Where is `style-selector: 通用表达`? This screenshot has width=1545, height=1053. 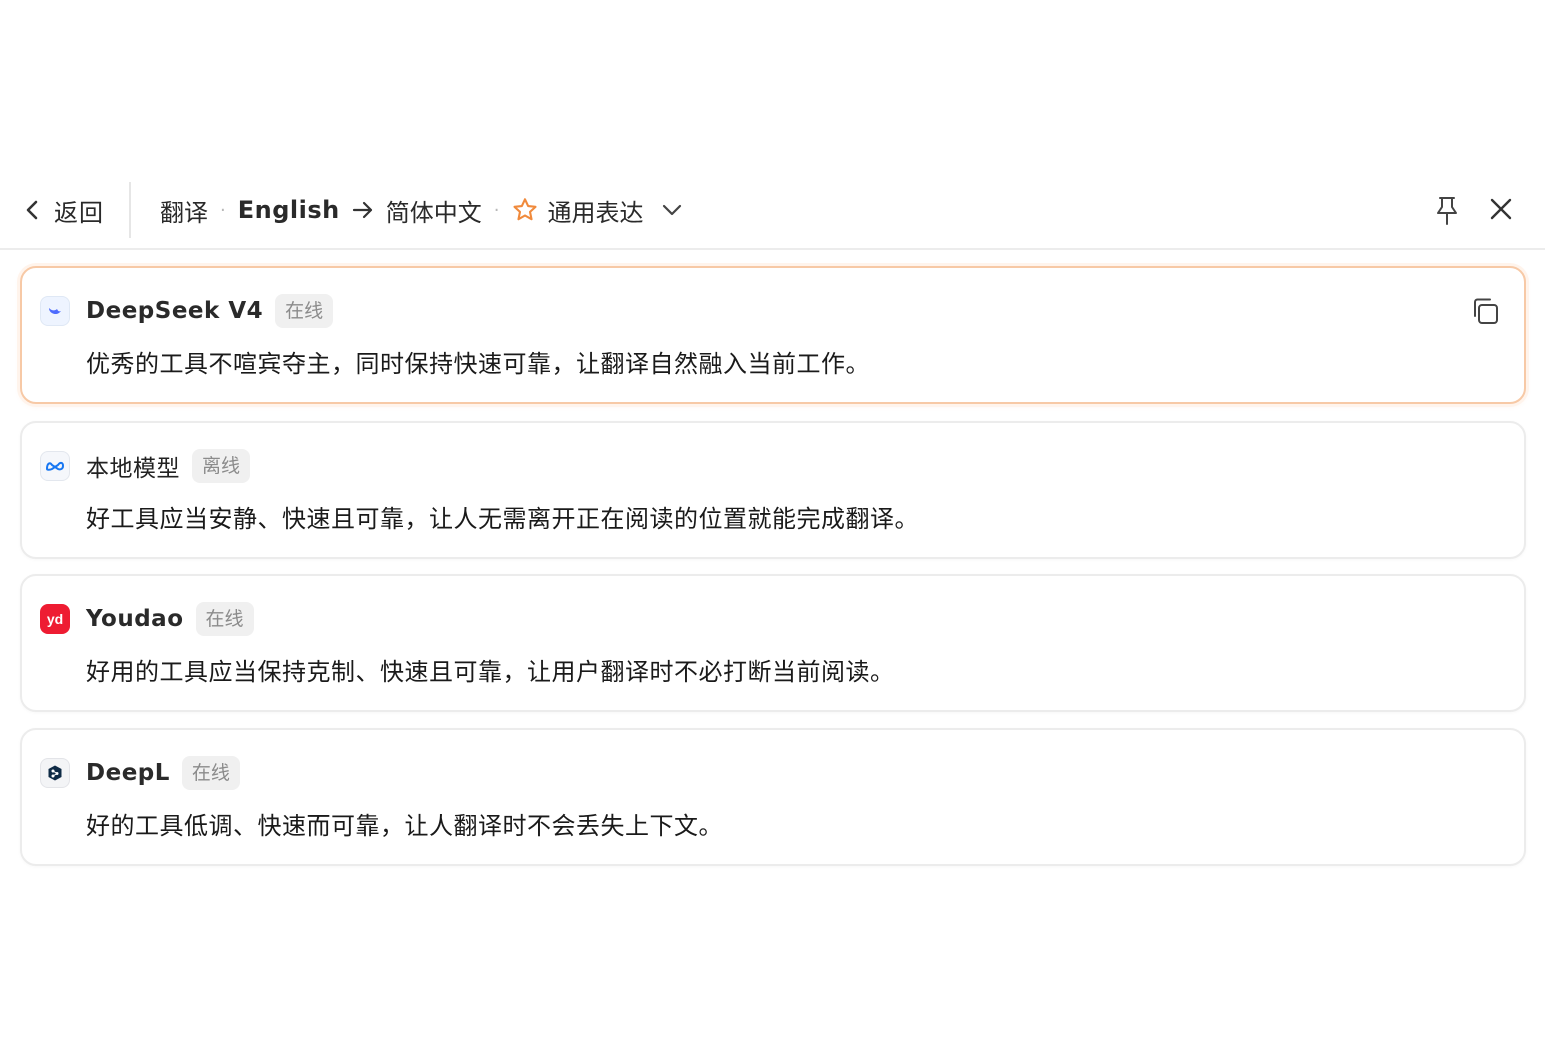
style-selector: 通用表达 is located at coordinates (597, 210).